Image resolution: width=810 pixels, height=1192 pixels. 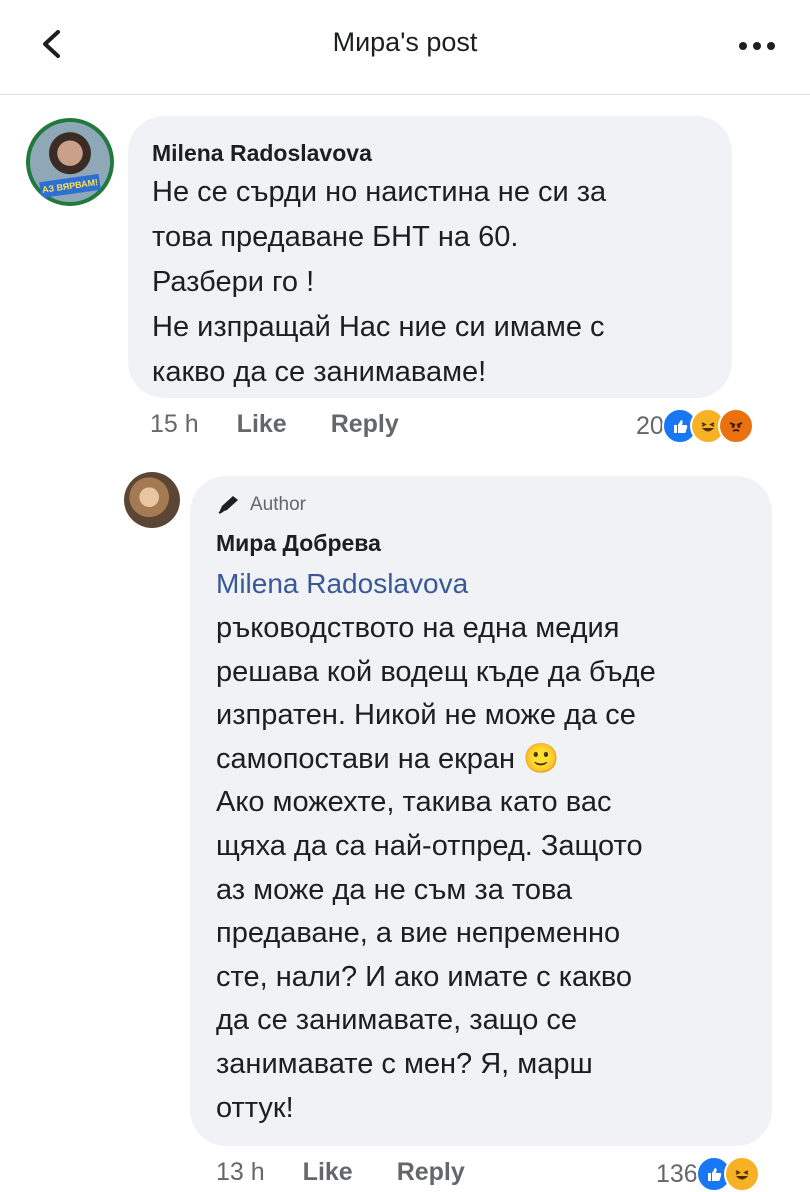 I want to click on angry-icon, so click(x=735, y=426).